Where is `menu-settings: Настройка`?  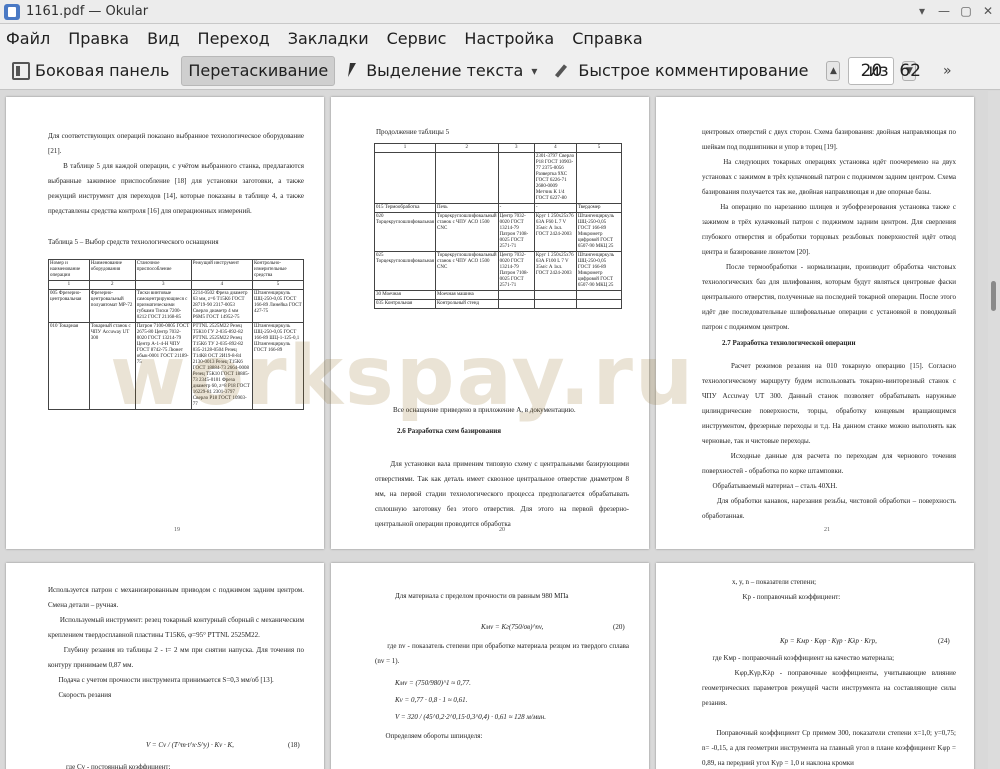 menu-settings: Настройка is located at coordinates (509, 38).